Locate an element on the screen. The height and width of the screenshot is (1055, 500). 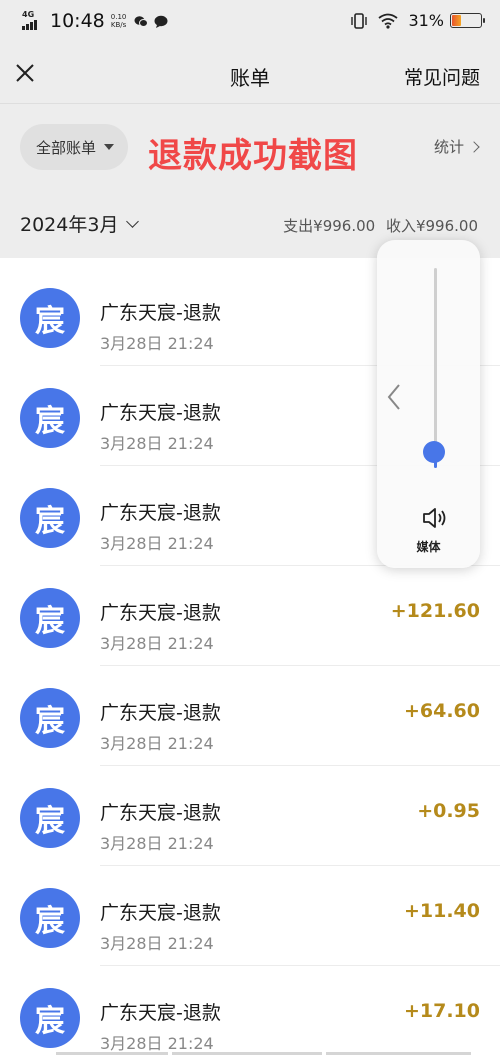
transaction-amount: +11.40 is located at coordinates (441, 911).